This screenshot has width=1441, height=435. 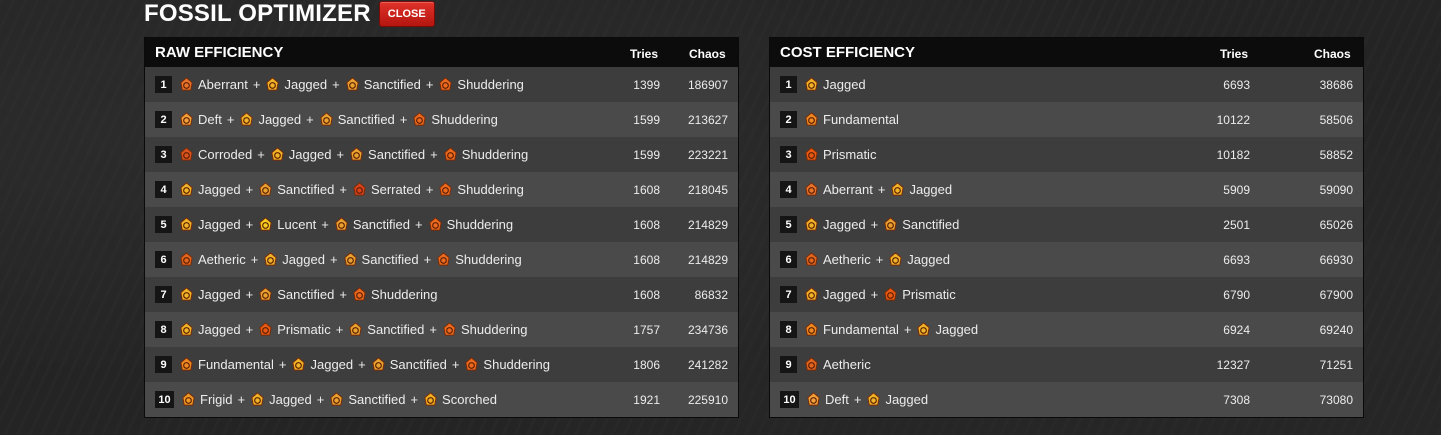 I want to click on result-row: 5 Jagged + Sanctified 2501 65026, so click(x=1066, y=224).